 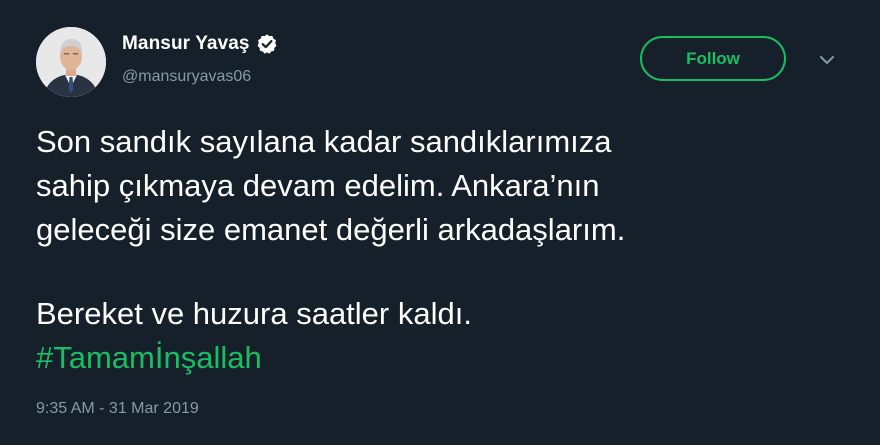 I want to click on hashtag-link: #Tamamİnşallah, so click(x=149, y=357).